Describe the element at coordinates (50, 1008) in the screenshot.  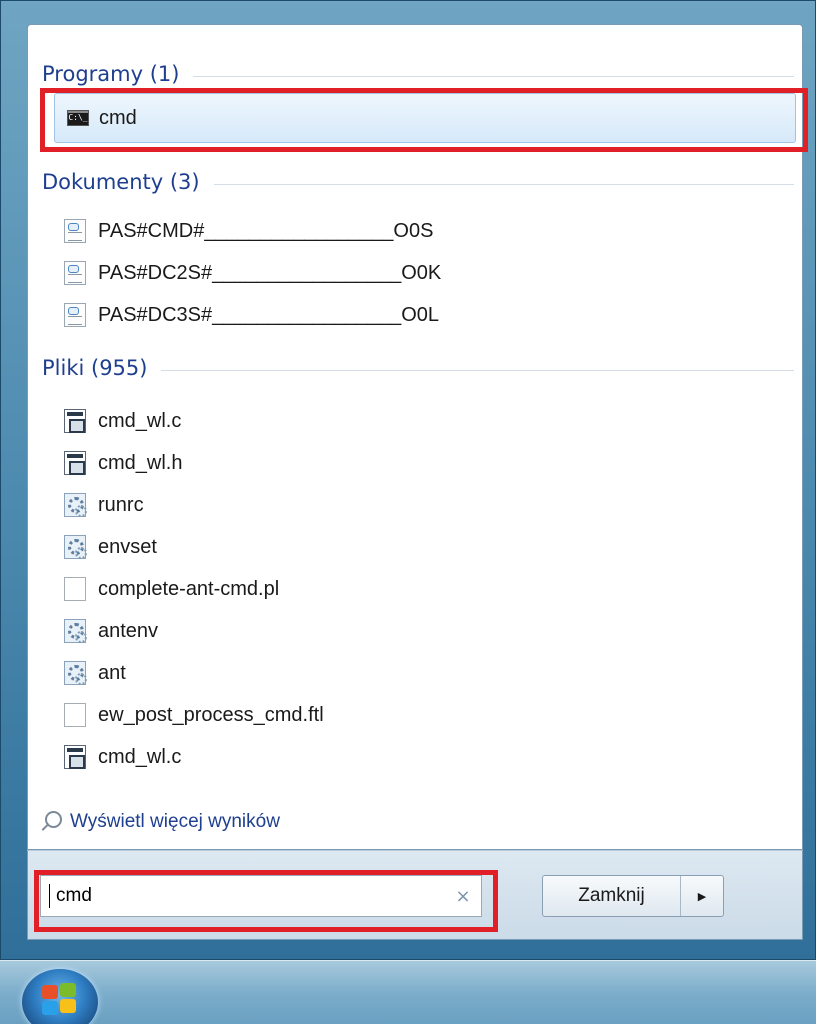
I see `windows-logo-blue` at that location.